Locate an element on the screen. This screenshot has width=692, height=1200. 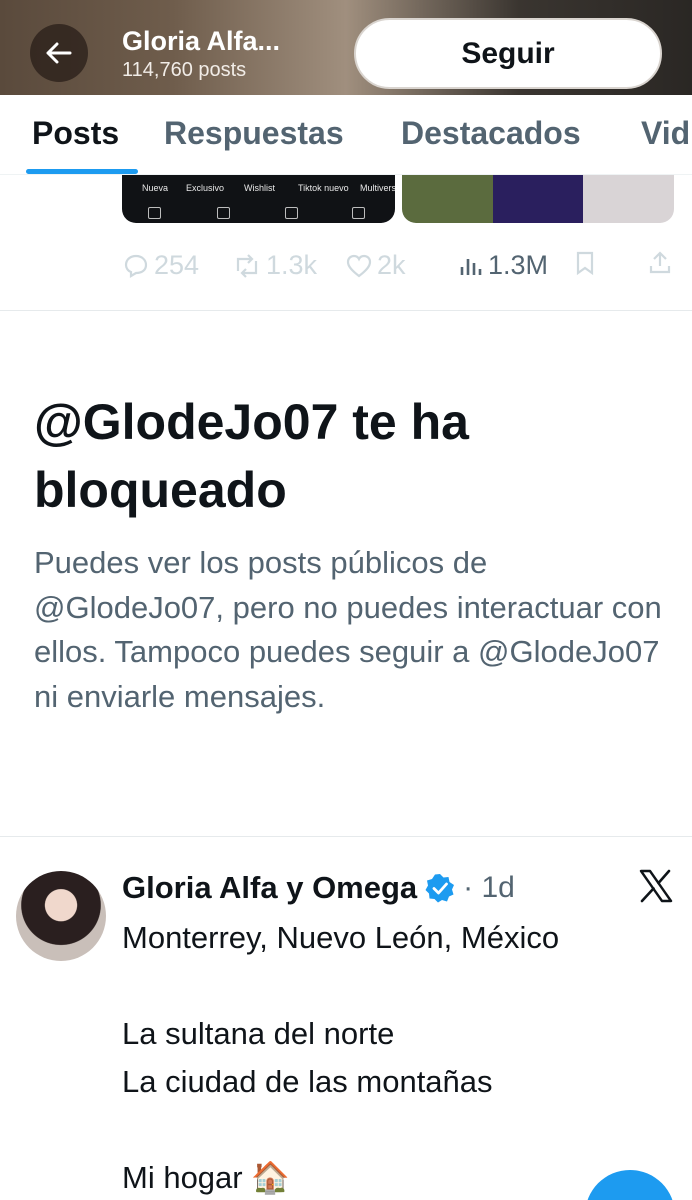
bookmark-button is located at coordinates (585, 263).